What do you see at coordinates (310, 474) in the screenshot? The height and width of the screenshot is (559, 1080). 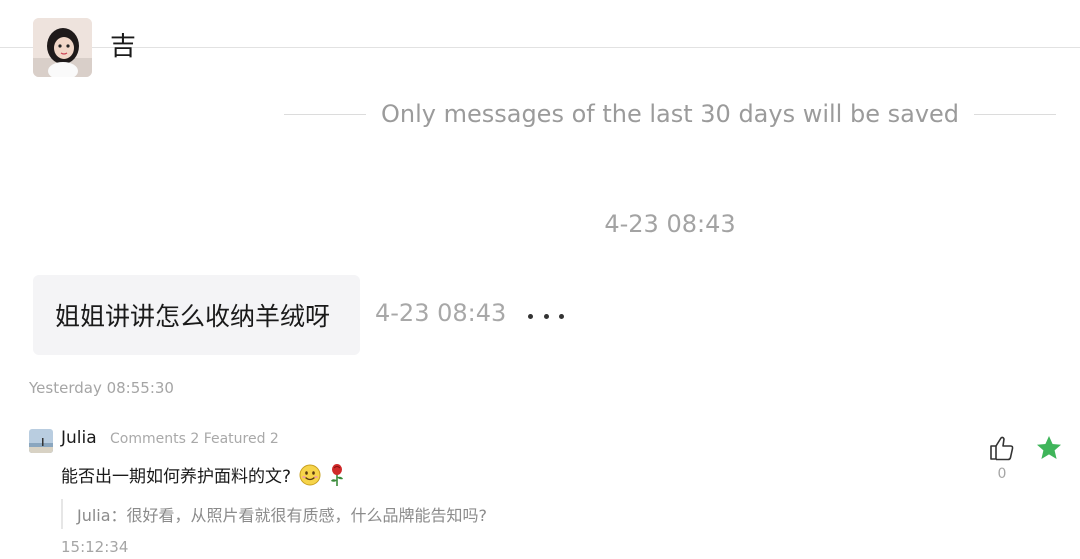 I see `smile-emoji-icon` at bounding box center [310, 474].